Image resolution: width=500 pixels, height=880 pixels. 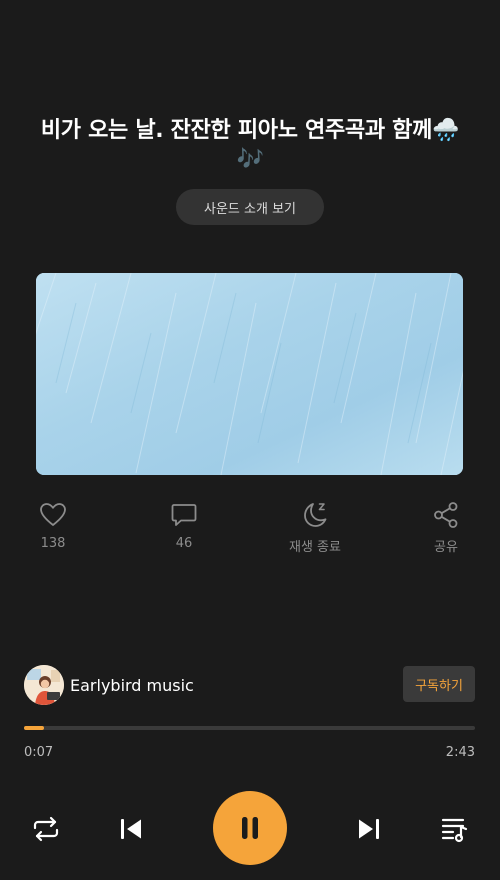 I want to click on playlist-button, so click(x=454, y=829).